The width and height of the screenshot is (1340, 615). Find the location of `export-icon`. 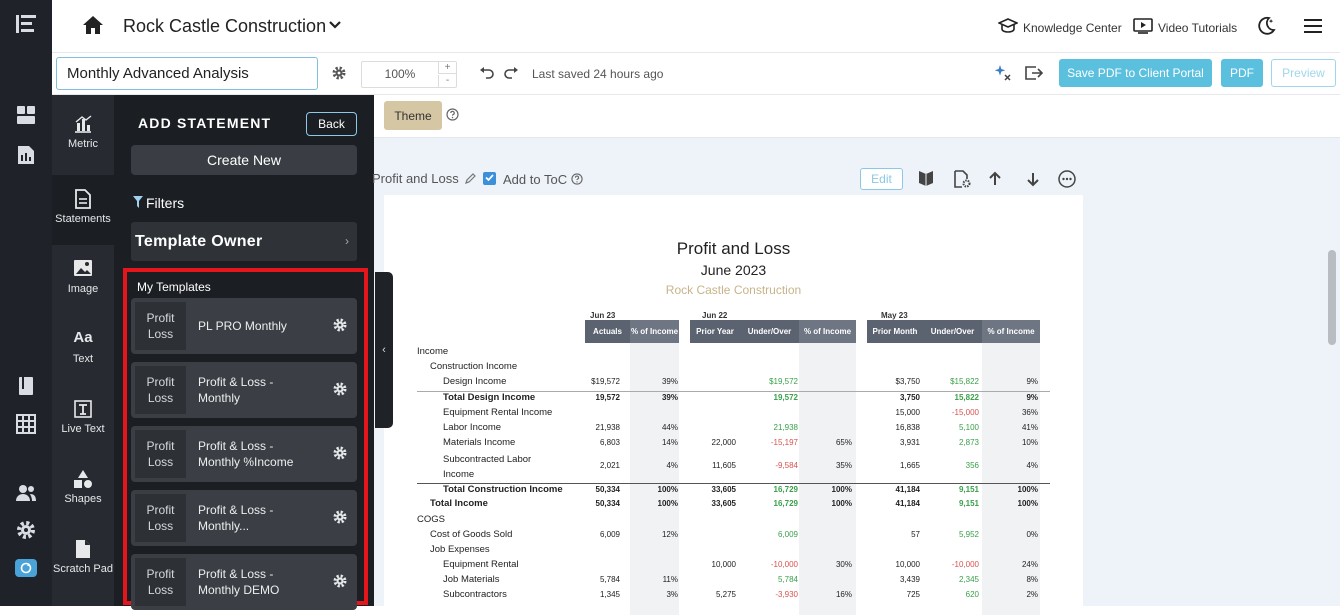

export-icon is located at coordinates (1034, 73).